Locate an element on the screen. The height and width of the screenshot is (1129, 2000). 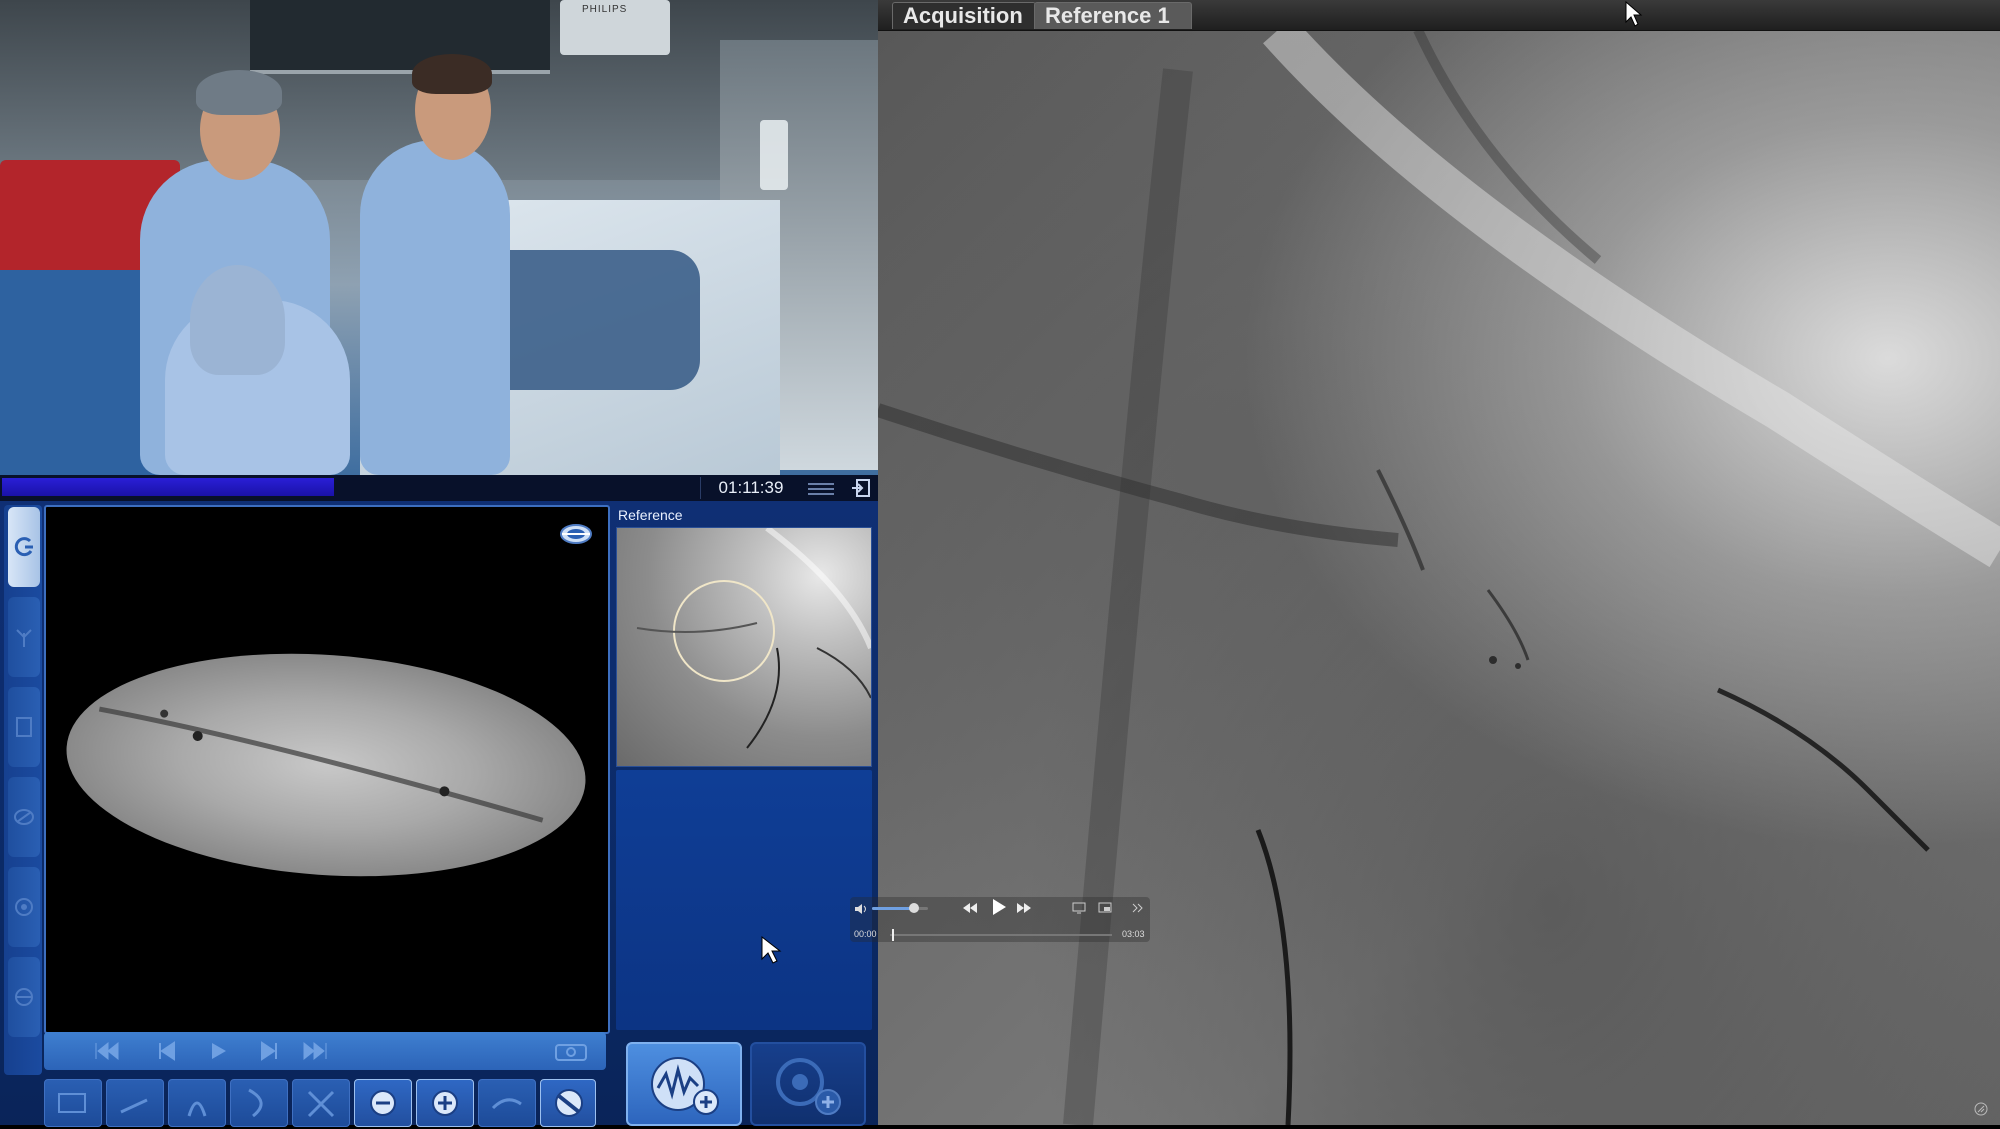
ablation-button is located at coordinates (24, 817).